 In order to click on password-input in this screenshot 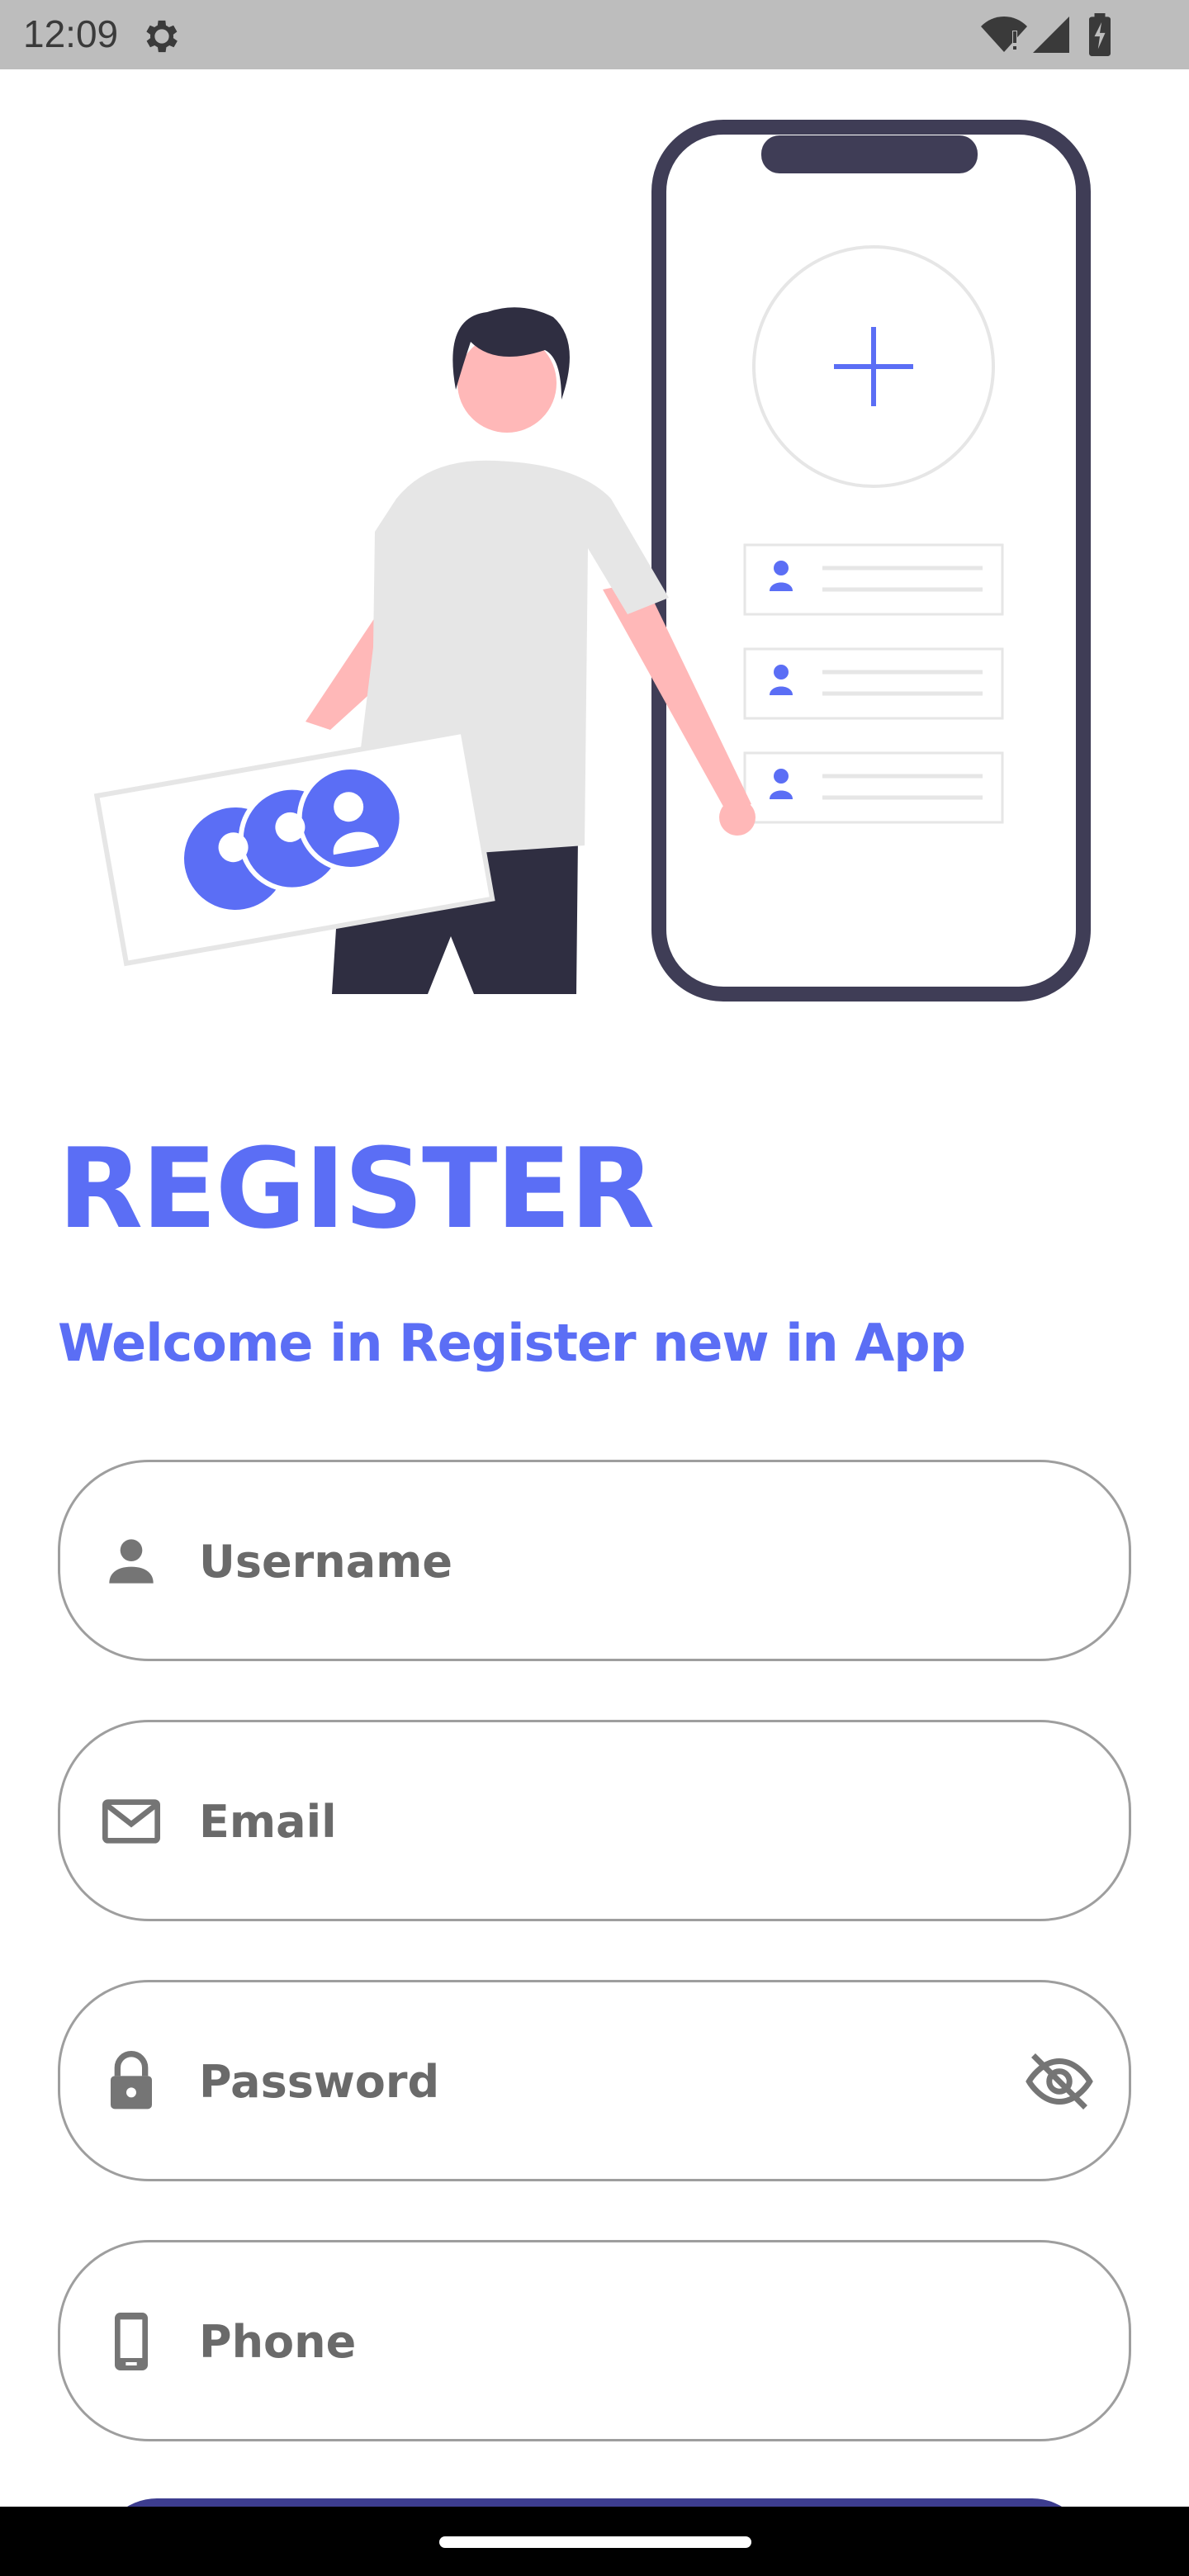, I will do `click(612, 2081)`.